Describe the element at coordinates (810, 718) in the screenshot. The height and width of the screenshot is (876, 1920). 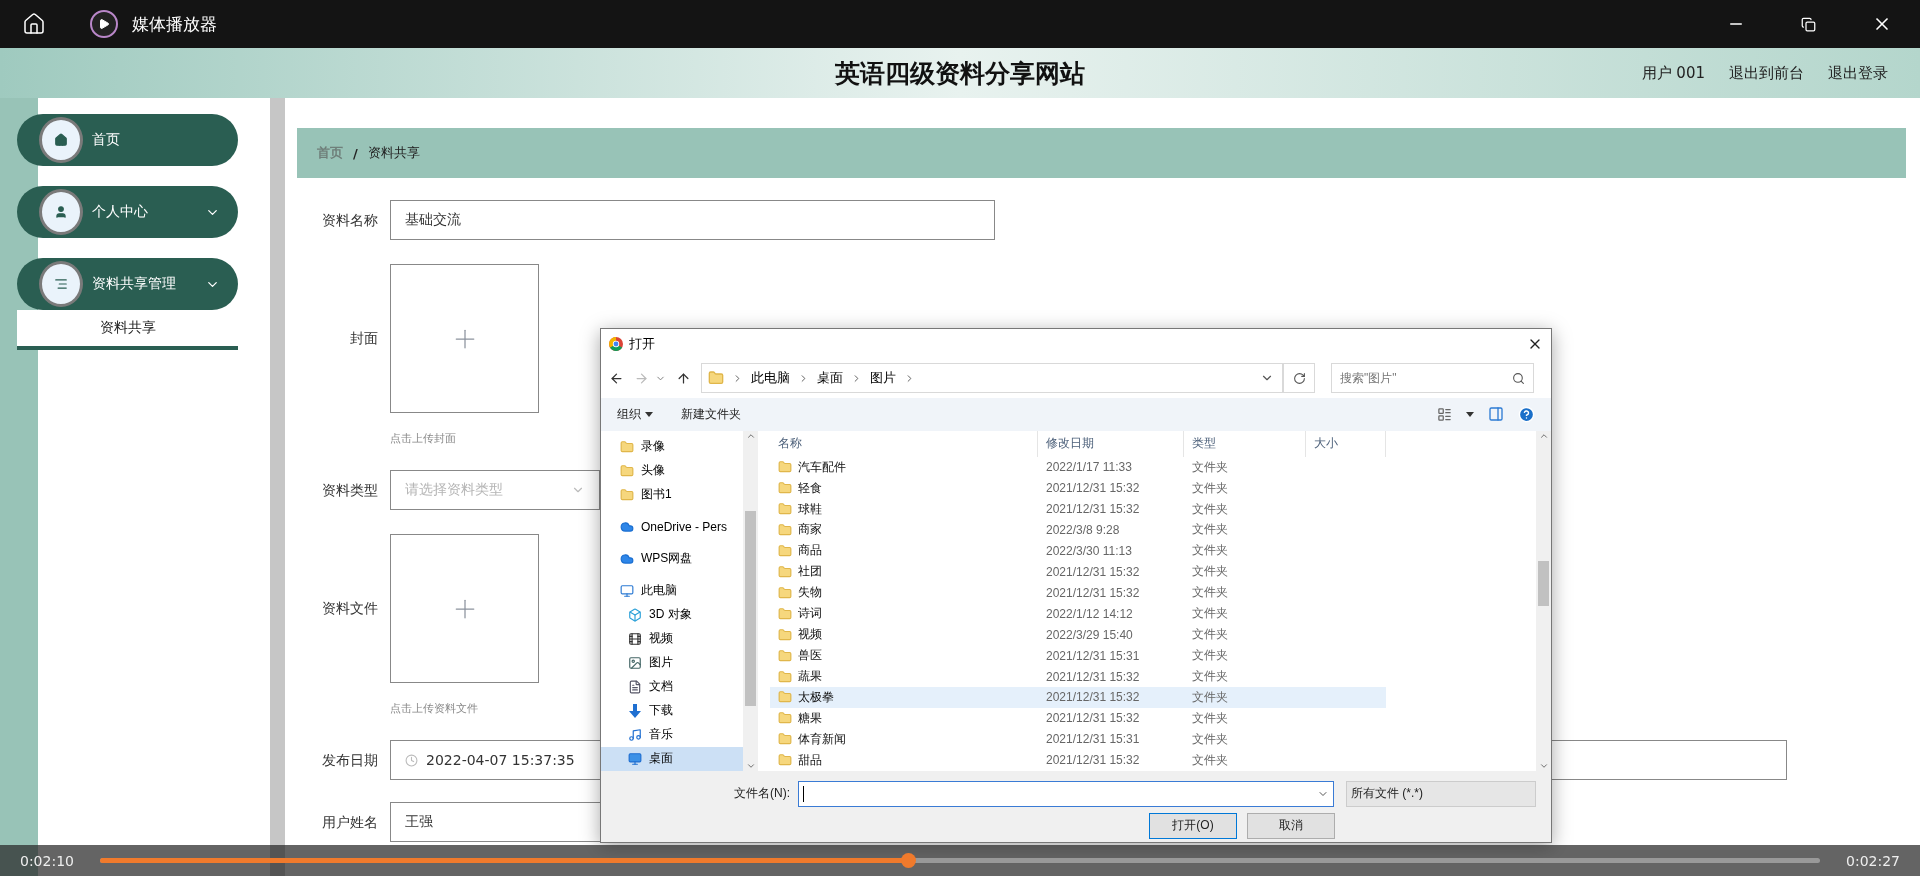
I see `file-name: 糖果` at that location.